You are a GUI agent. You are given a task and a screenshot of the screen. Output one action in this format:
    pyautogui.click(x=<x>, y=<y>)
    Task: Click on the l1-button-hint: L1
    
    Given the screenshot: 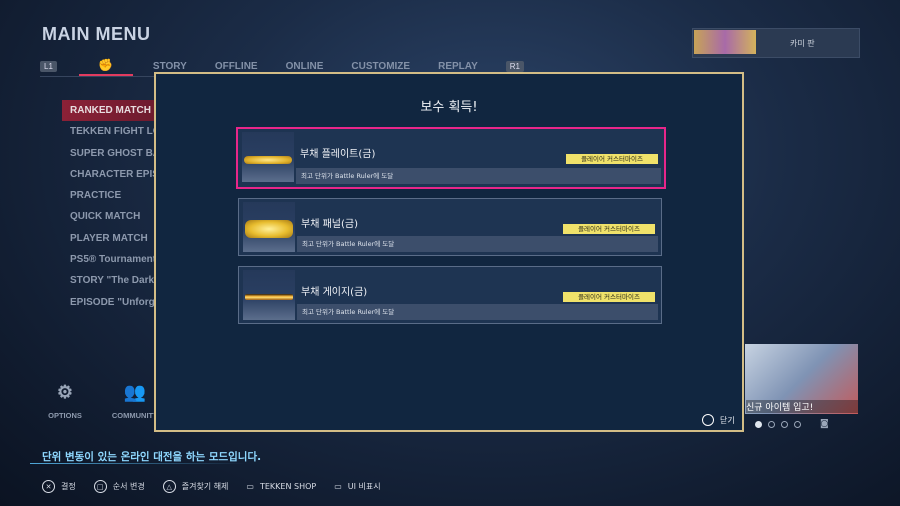 What is the action you would take?
    pyautogui.click(x=48, y=66)
    